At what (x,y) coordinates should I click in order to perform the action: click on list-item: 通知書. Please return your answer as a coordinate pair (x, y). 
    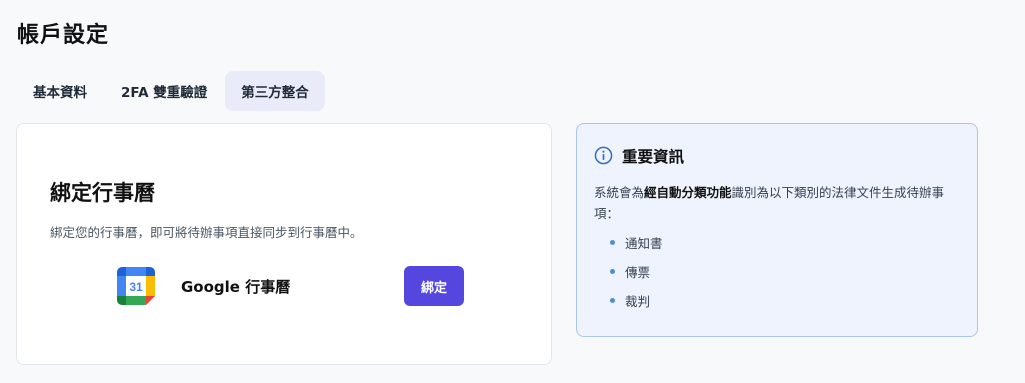
    Looking at the image, I should click on (636, 242).